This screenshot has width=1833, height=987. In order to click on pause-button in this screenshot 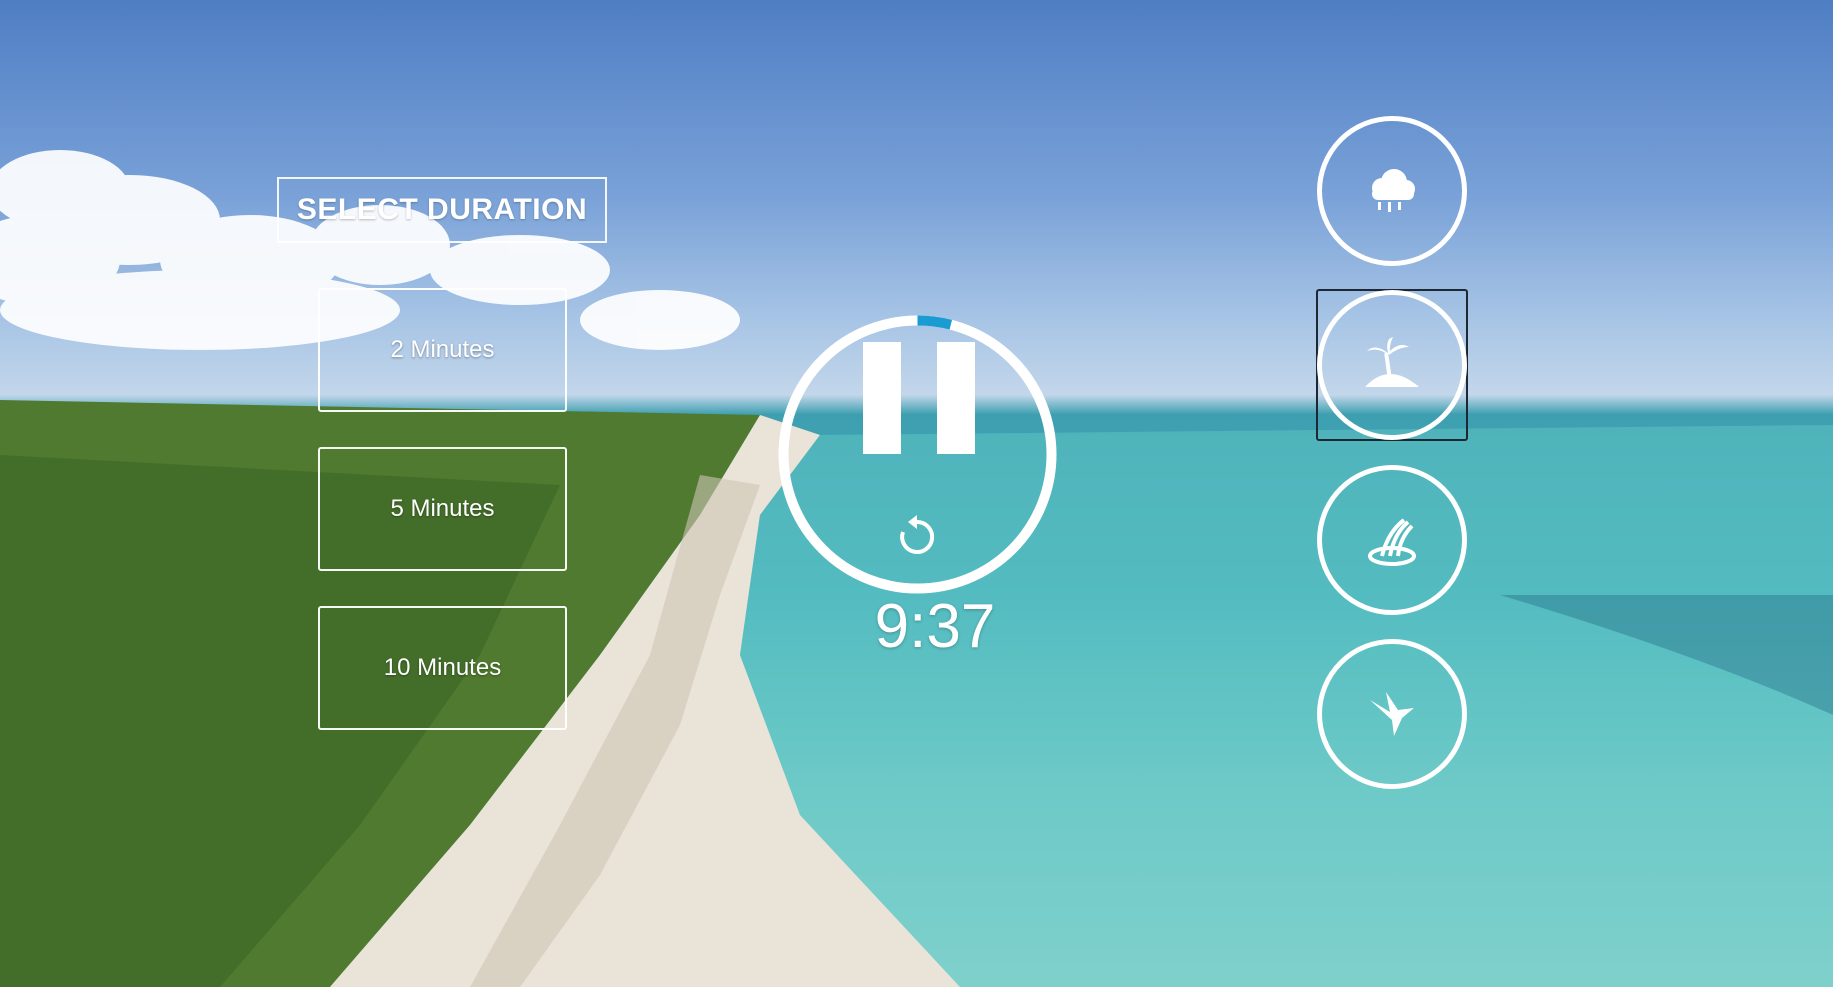, I will do `click(917, 387)`.